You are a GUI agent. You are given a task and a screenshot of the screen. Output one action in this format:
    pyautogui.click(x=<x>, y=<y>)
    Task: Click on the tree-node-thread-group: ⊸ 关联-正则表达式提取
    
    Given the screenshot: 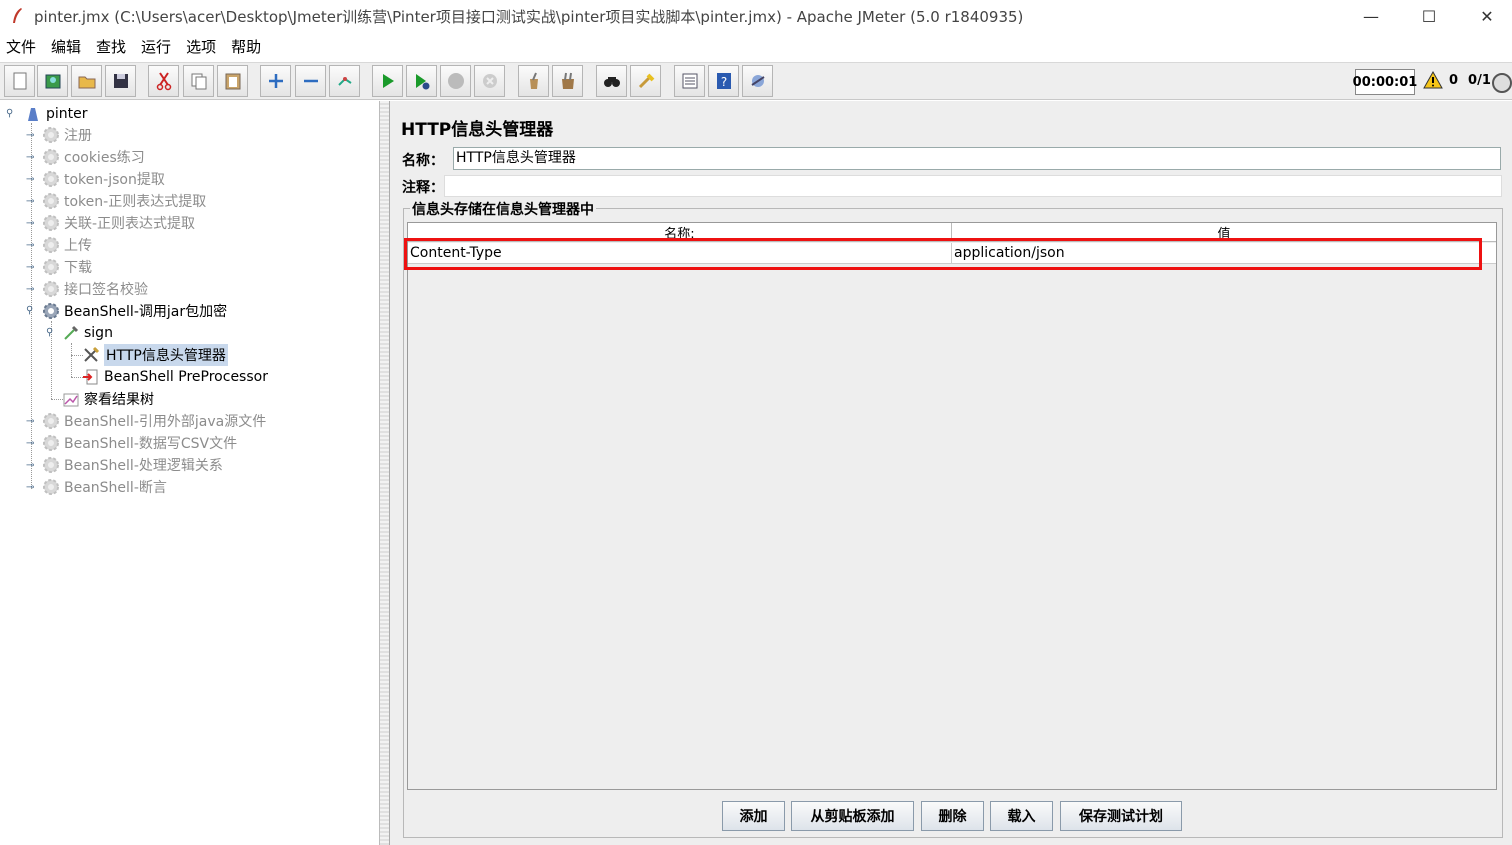 What is the action you would take?
    pyautogui.click(x=110, y=223)
    